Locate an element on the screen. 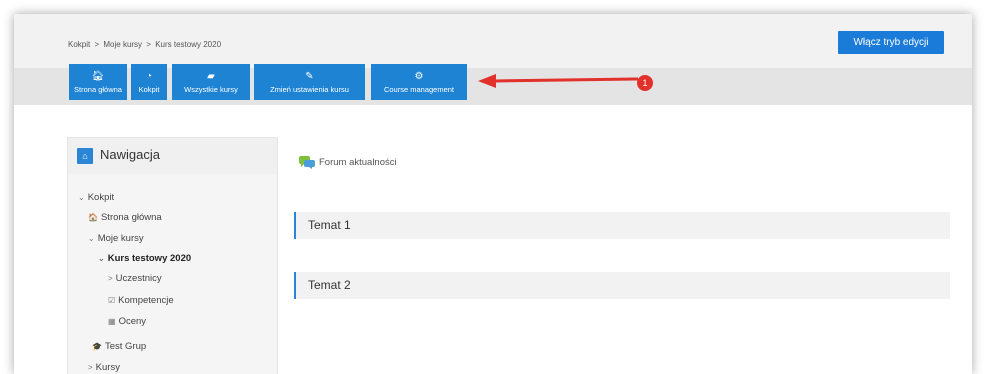 The width and height of the screenshot is (985, 374). callout-arrow is located at coordinates (558, 81).